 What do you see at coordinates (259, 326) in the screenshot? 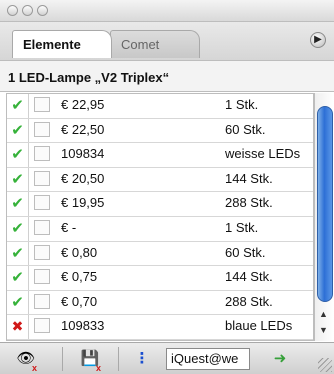
I see `quantity-cell: blaue LEDs` at bounding box center [259, 326].